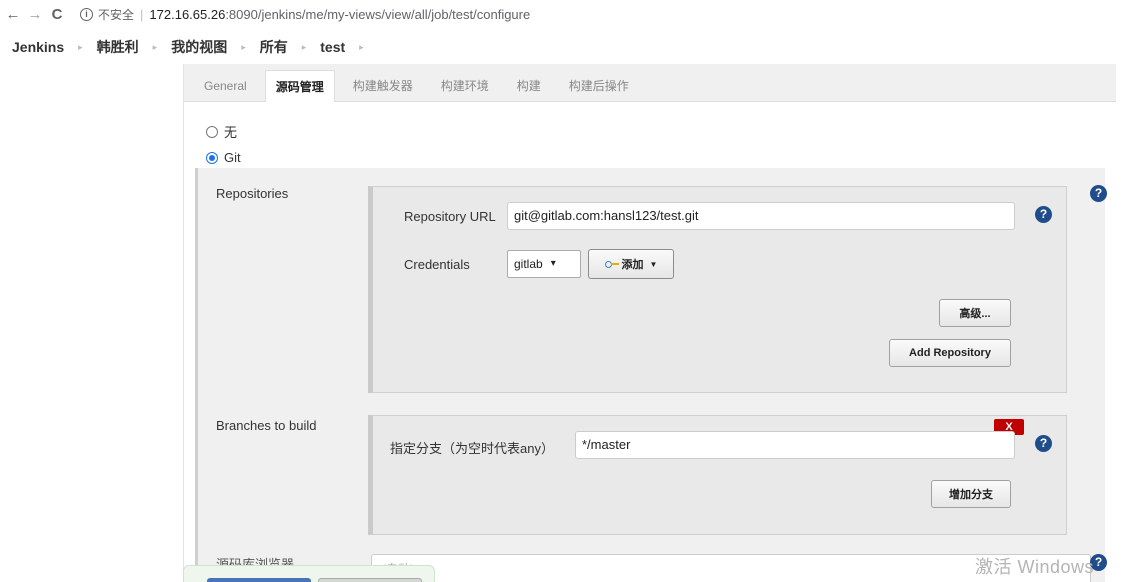 The width and height of the screenshot is (1141, 582). I want to click on breadcrumb-all: 所有, so click(274, 47).